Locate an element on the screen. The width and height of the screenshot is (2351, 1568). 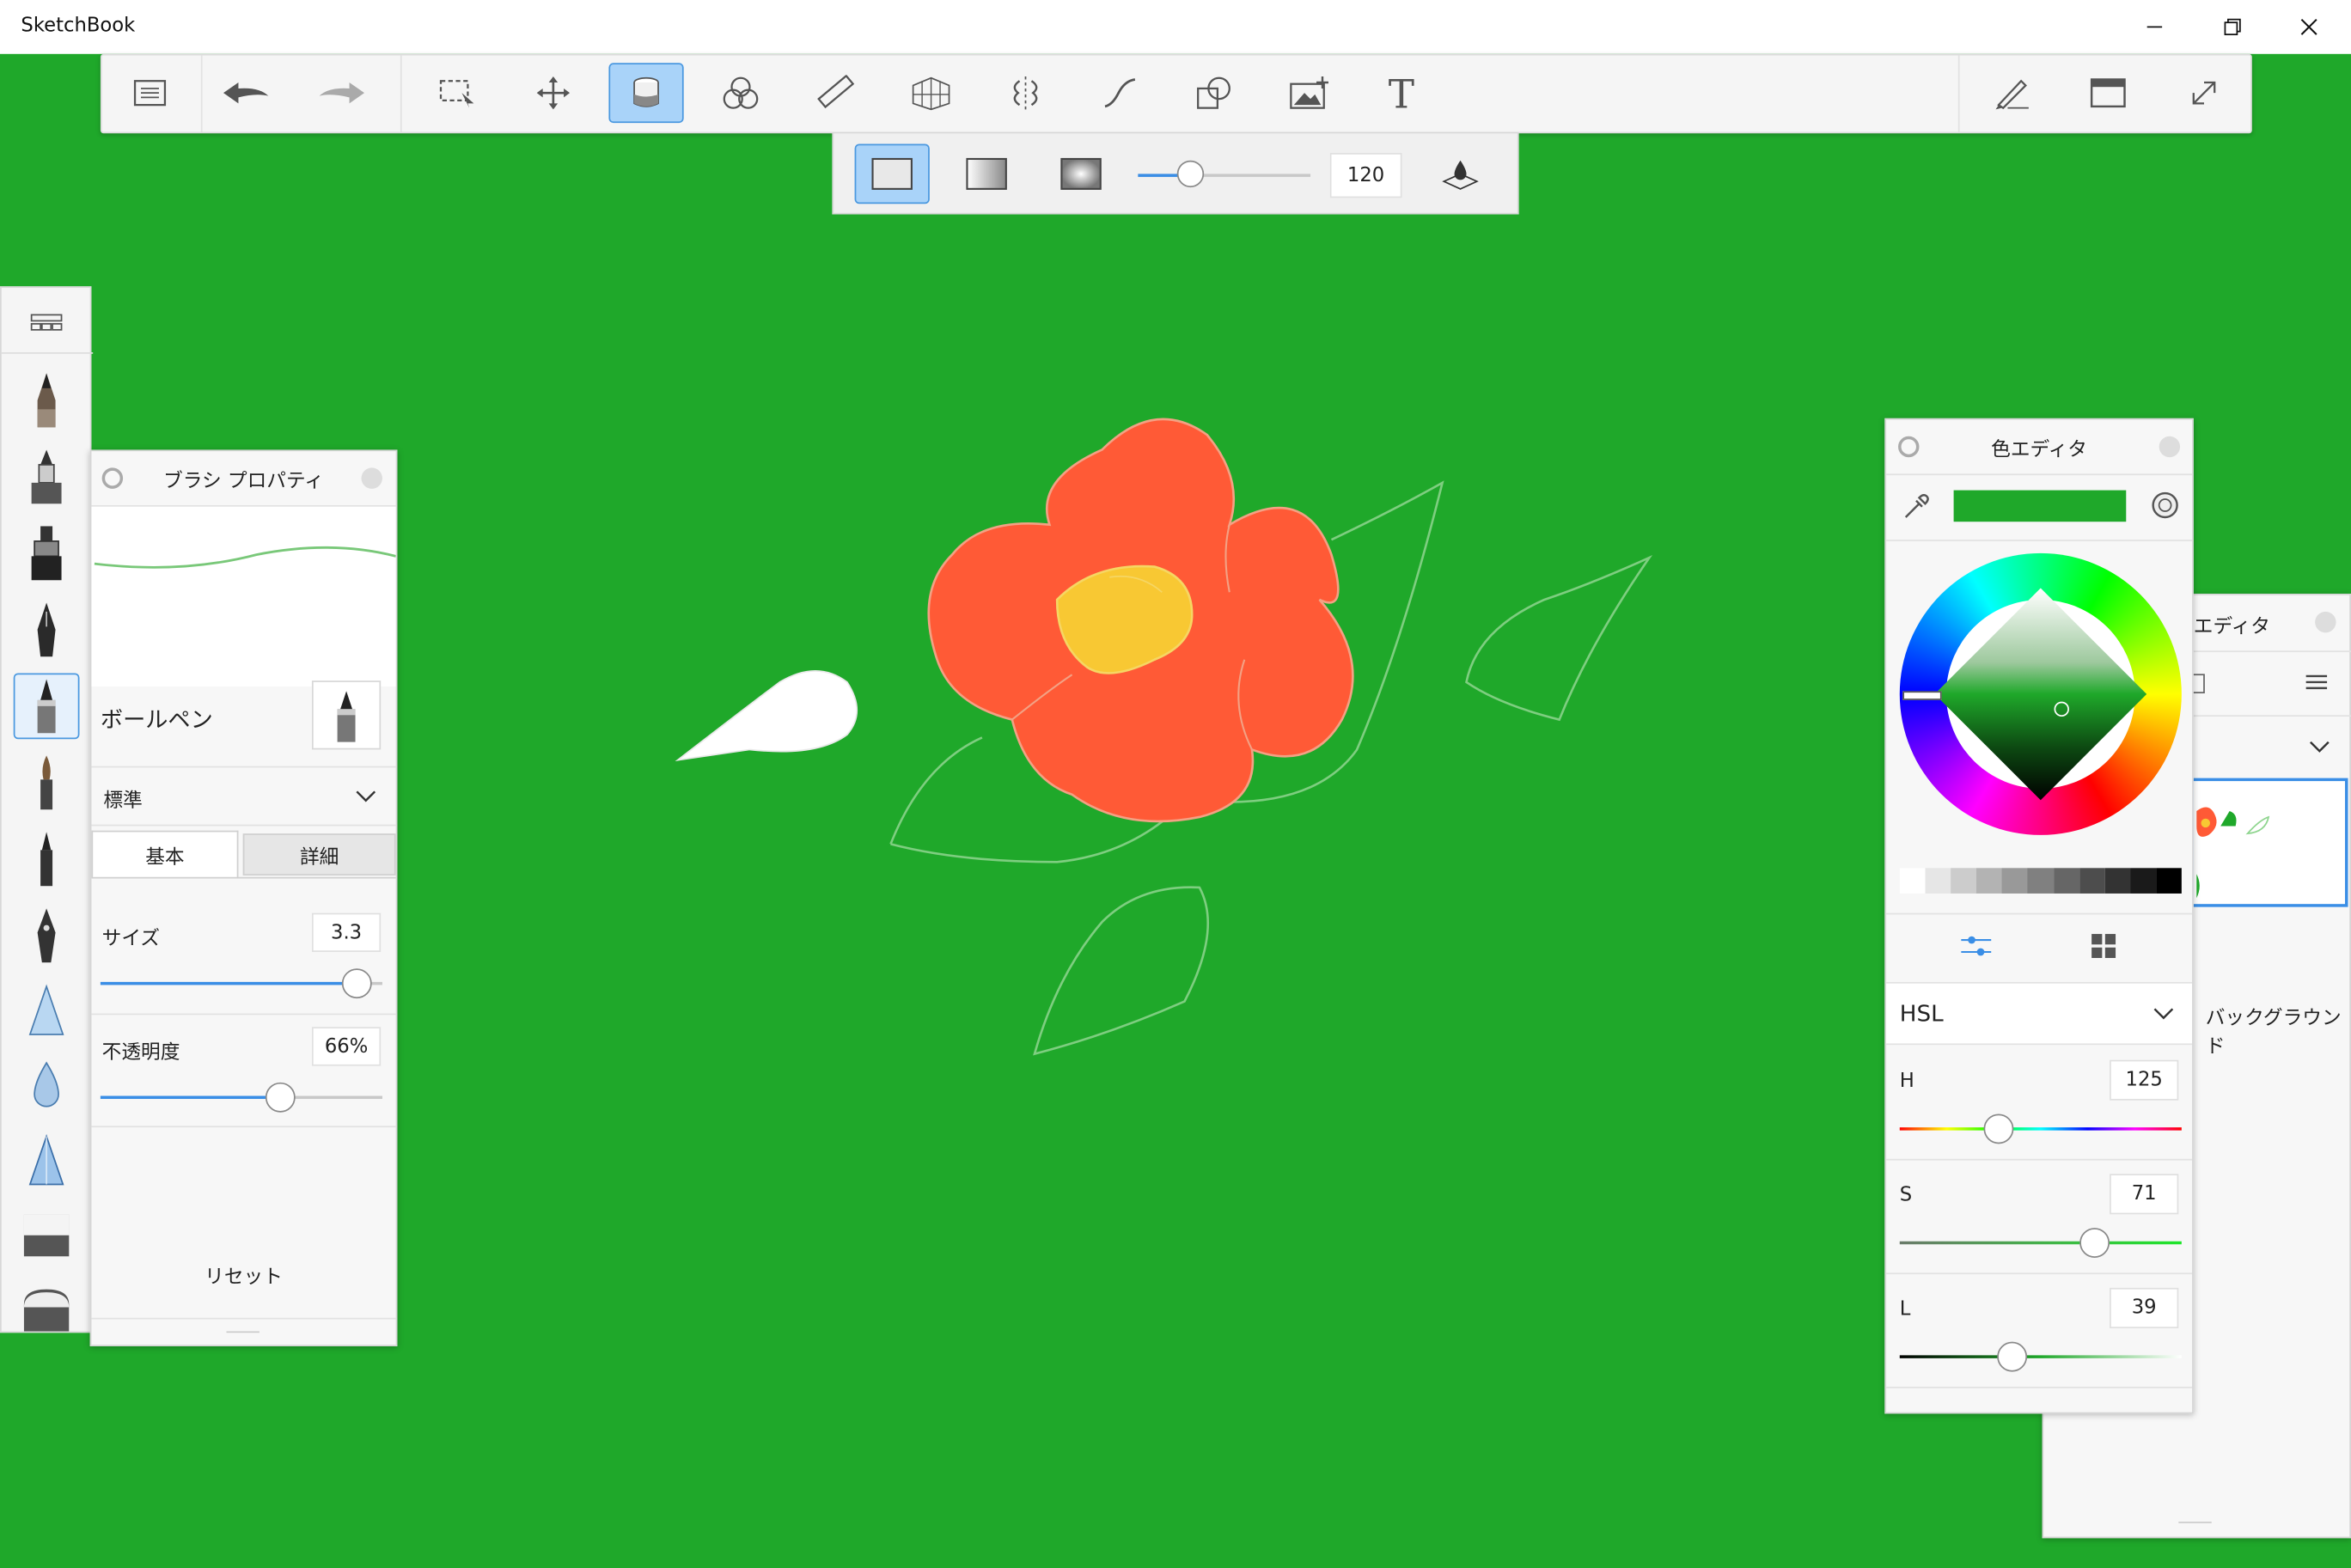
opacity-slider is located at coordinates (241, 1097).